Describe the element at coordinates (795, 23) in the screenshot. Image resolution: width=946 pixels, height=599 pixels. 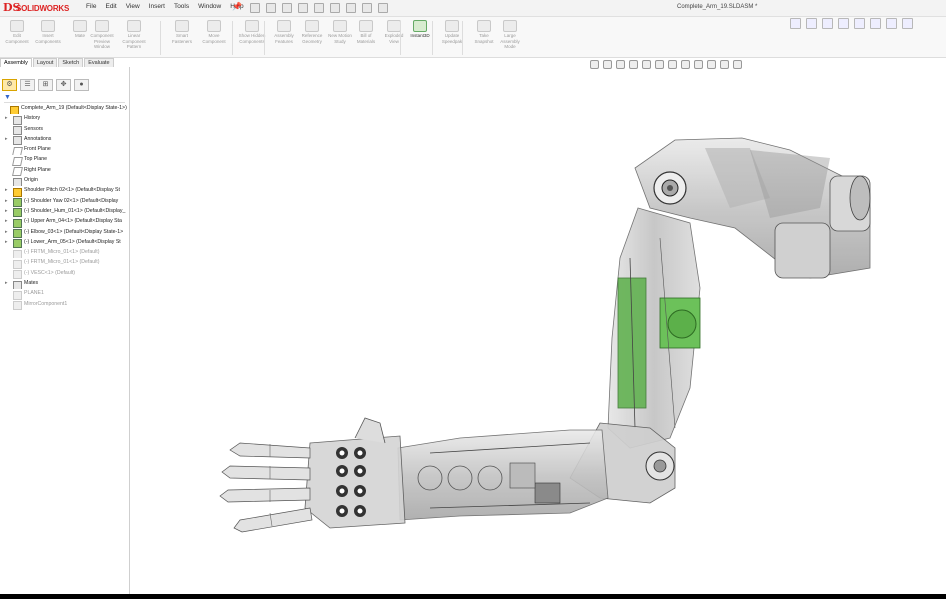
I see `filter-icon` at that location.